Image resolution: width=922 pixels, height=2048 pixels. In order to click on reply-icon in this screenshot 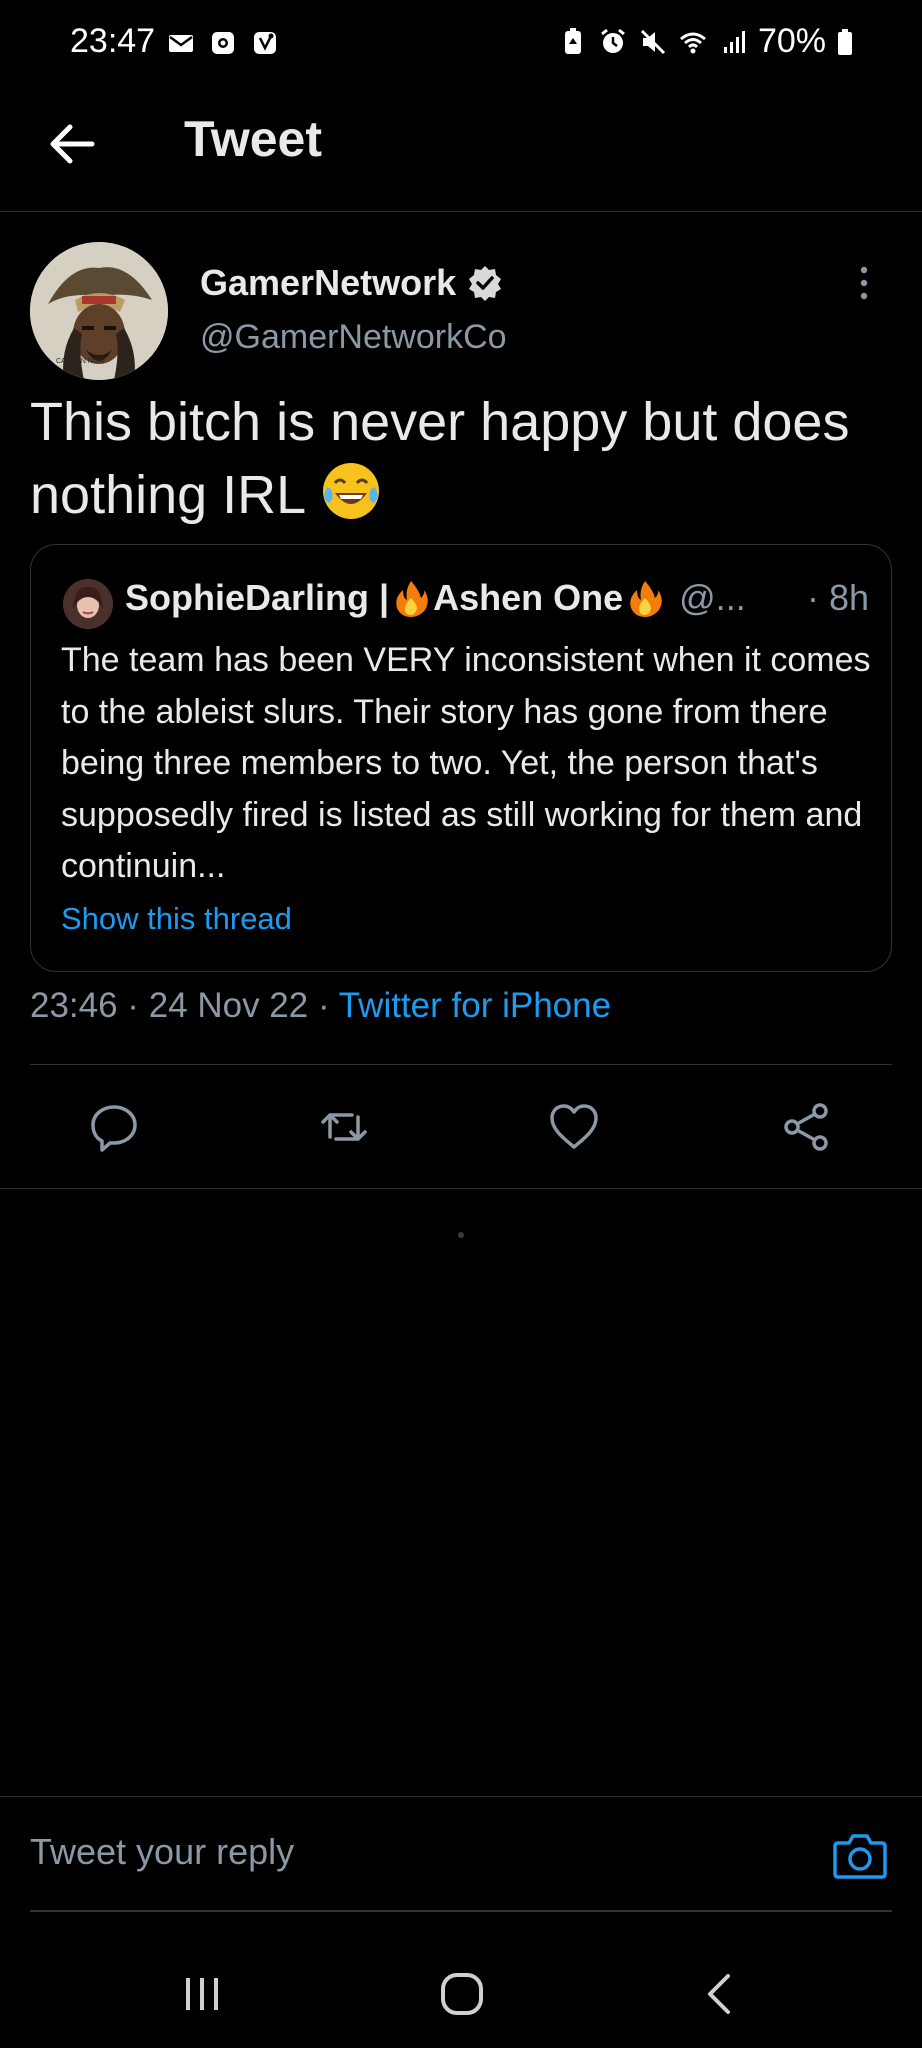, I will do `click(114, 1127)`.